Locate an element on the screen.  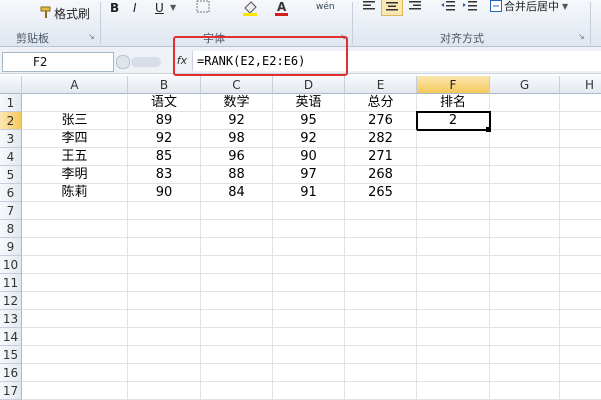
name-box: F2 is located at coordinates (58, 62).